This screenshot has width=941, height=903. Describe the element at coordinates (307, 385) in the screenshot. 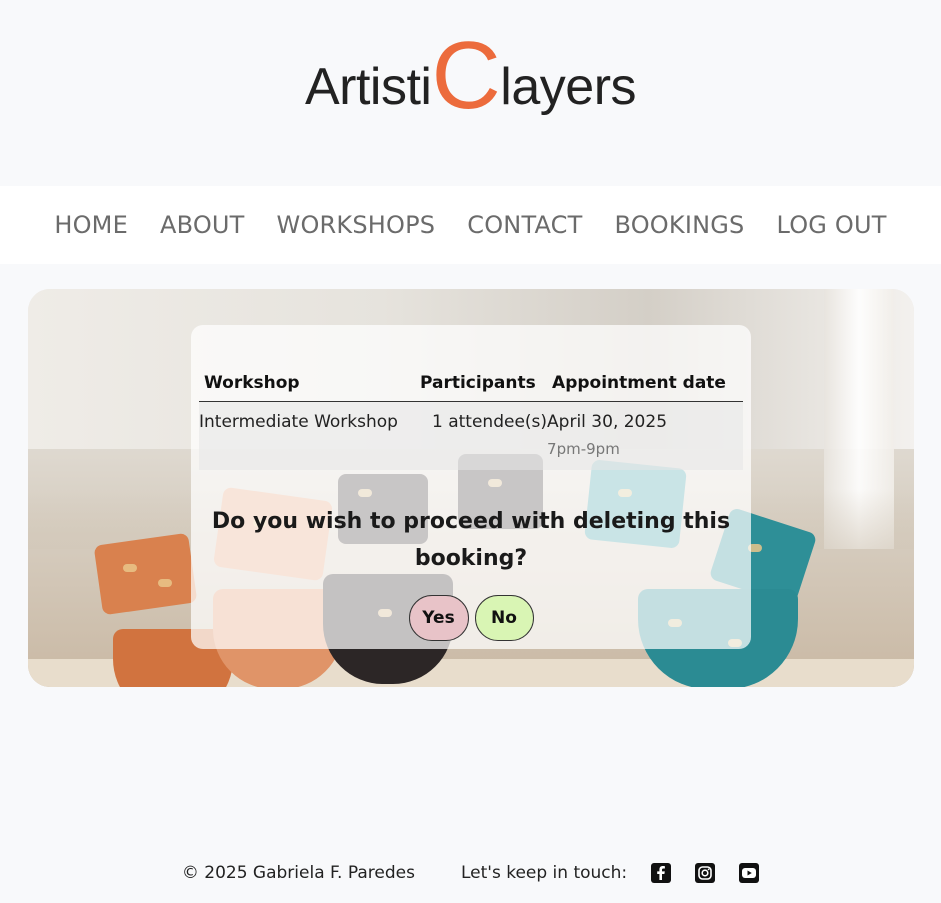

I see `column-header-workshop: Workshop` at that location.